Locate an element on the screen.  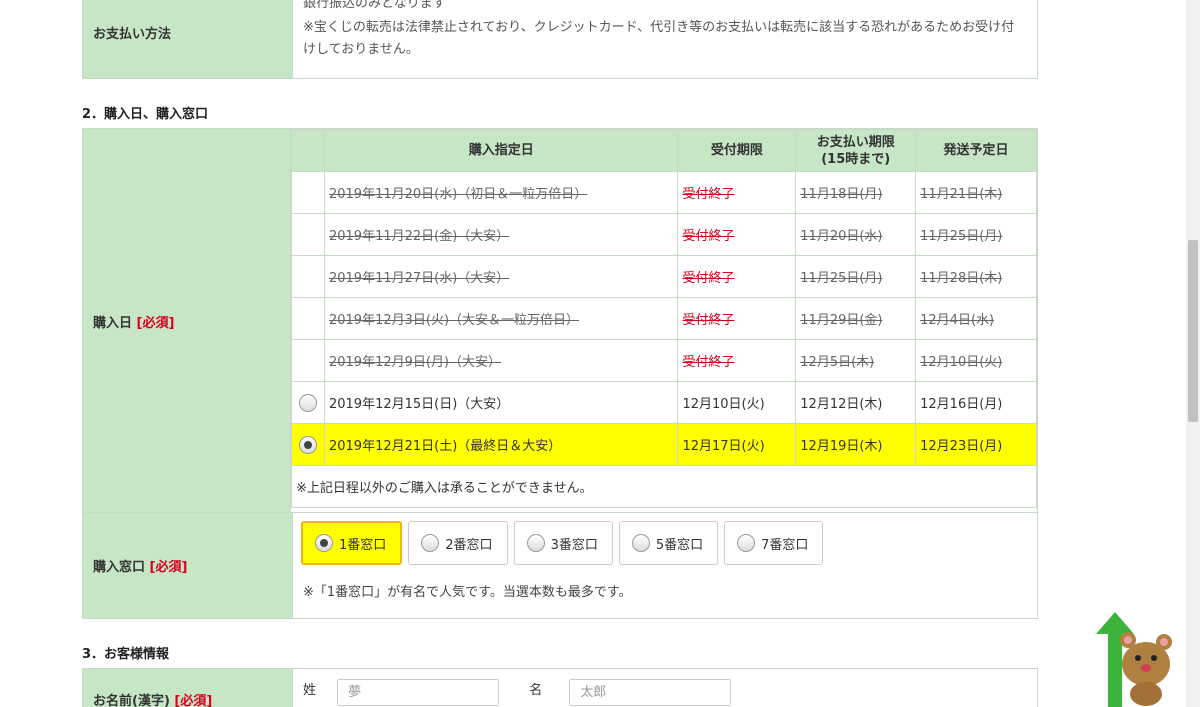
section-title-customer-info: 3．お客様情報 is located at coordinates (126, 654).